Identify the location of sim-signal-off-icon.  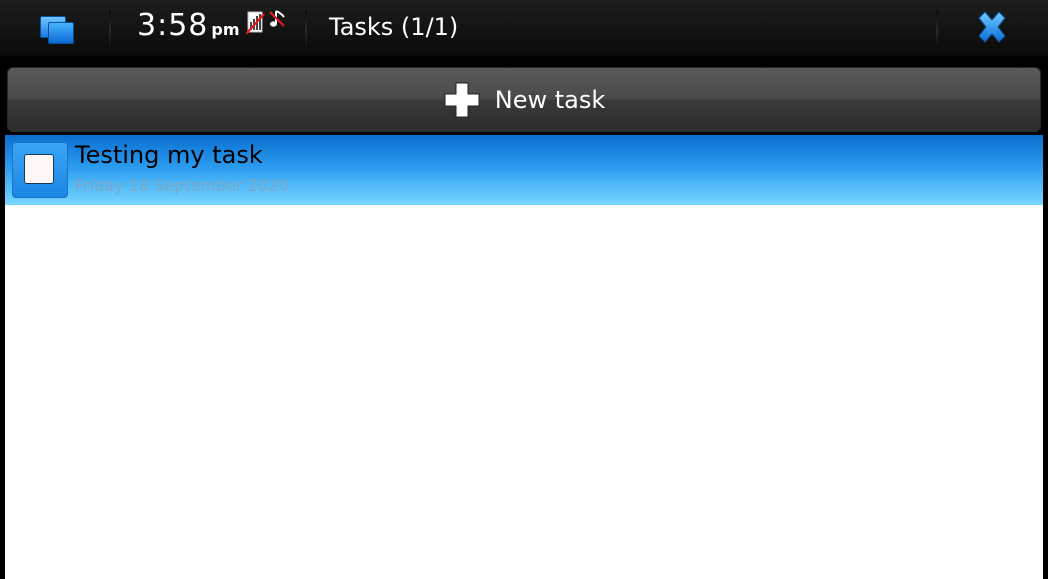
(255, 23).